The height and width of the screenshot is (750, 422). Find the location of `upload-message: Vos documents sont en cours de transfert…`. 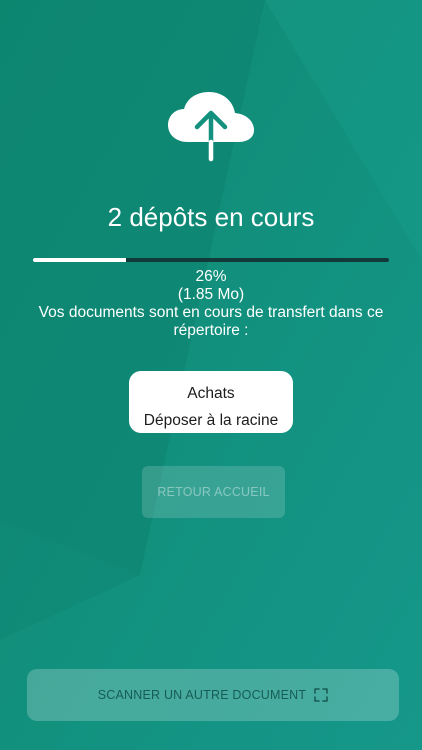

upload-message: Vos documents sont en cours de transfert… is located at coordinates (211, 321).